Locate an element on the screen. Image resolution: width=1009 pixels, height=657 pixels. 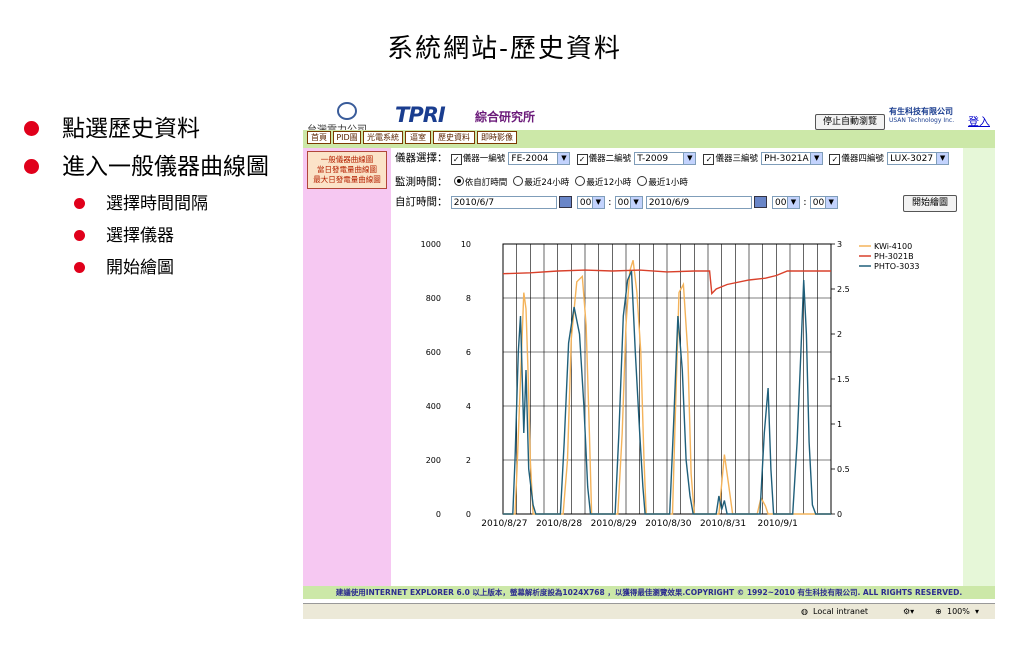
instrument-label: 儀器選擇： is located at coordinates (421, 158).